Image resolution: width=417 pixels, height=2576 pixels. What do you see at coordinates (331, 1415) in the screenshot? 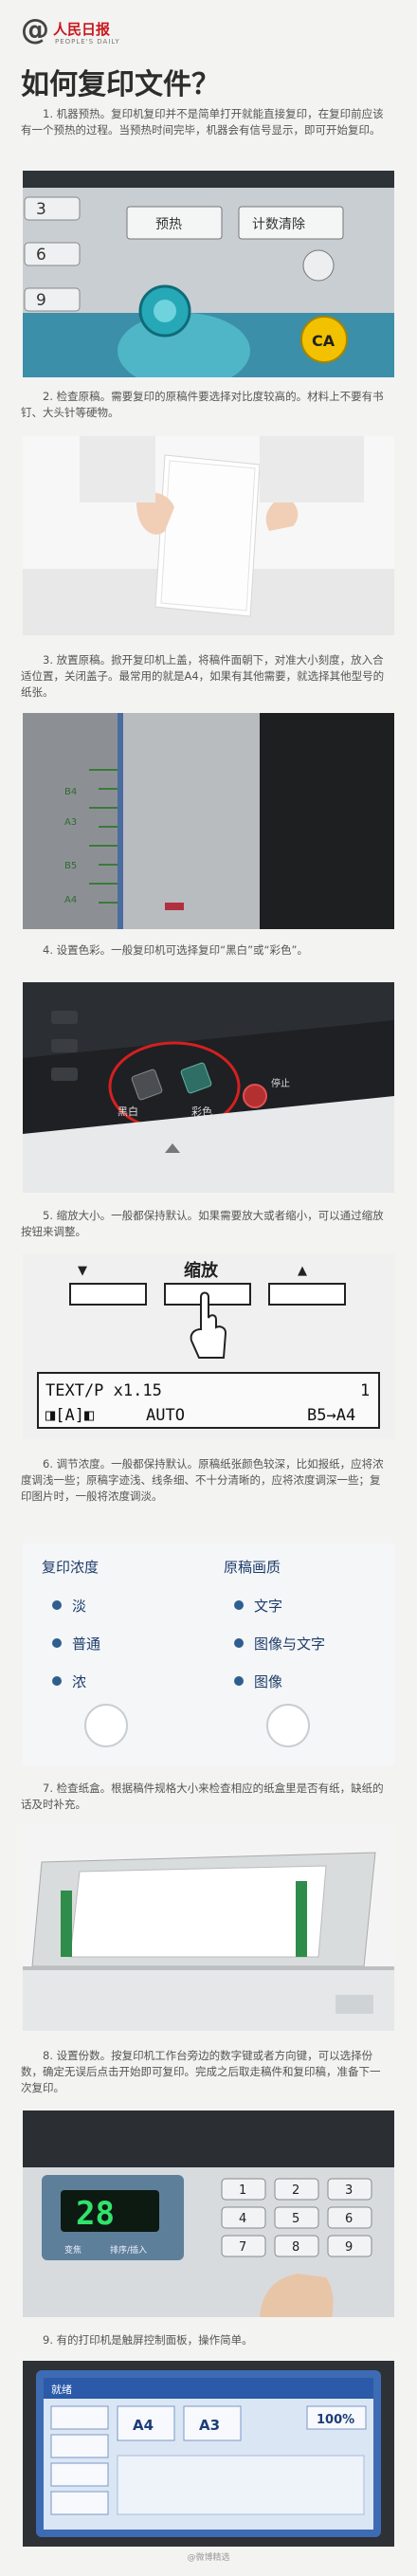
I see `lcd-line2-right: B5→A4` at bounding box center [331, 1415].